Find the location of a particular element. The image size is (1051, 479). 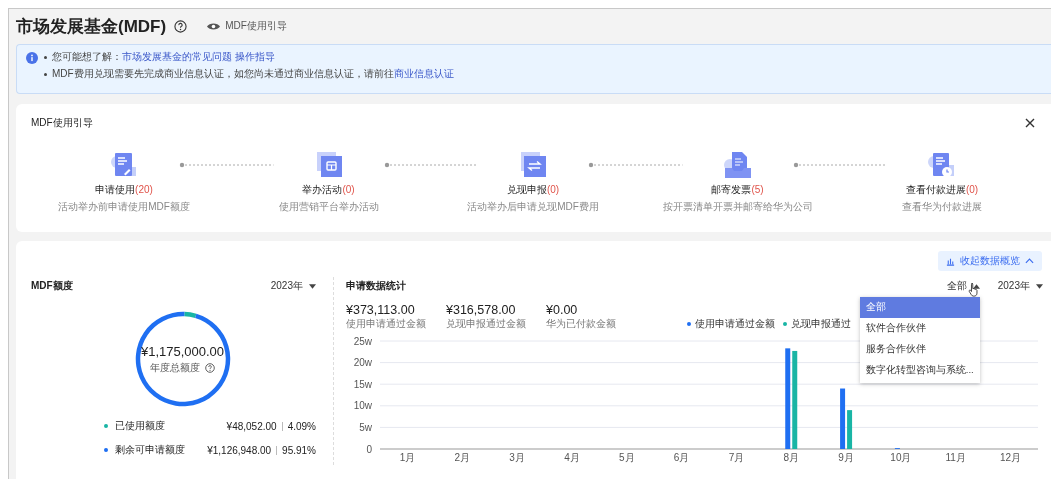

caret-up-icon is located at coordinates (976, 286).